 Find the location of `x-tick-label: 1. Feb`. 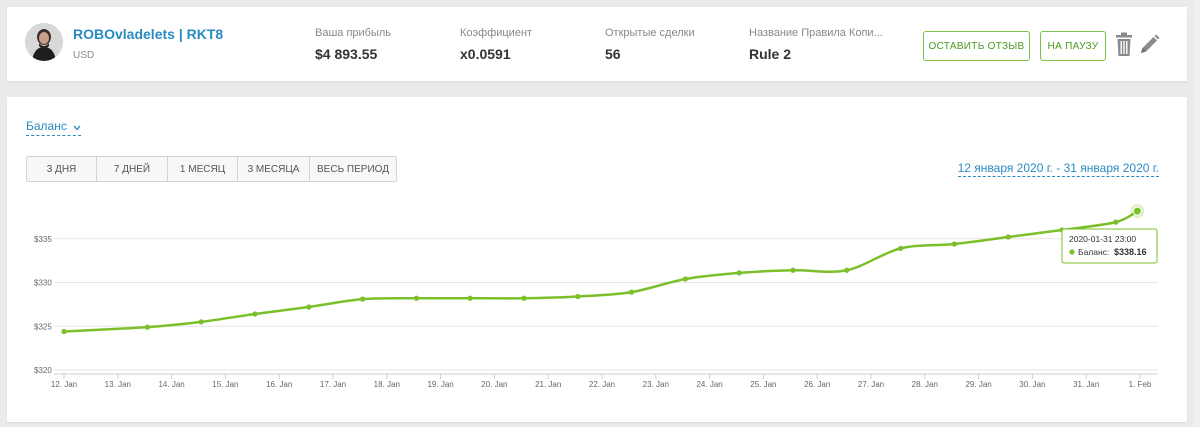

x-tick-label: 1. Feb is located at coordinates (1140, 384).